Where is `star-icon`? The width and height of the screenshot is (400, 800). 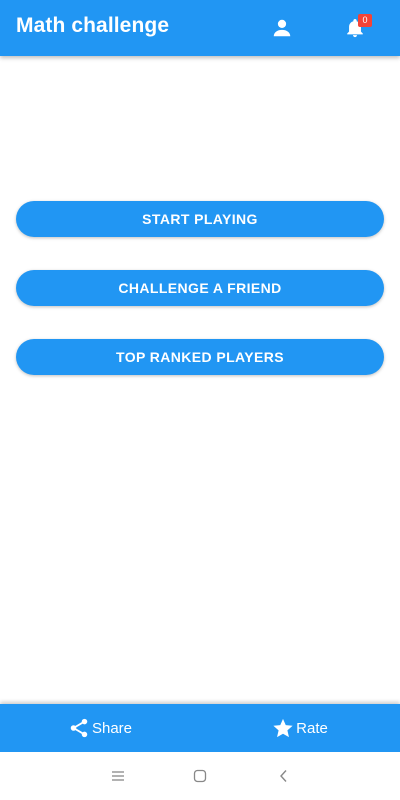 star-icon is located at coordinates (283, 728).